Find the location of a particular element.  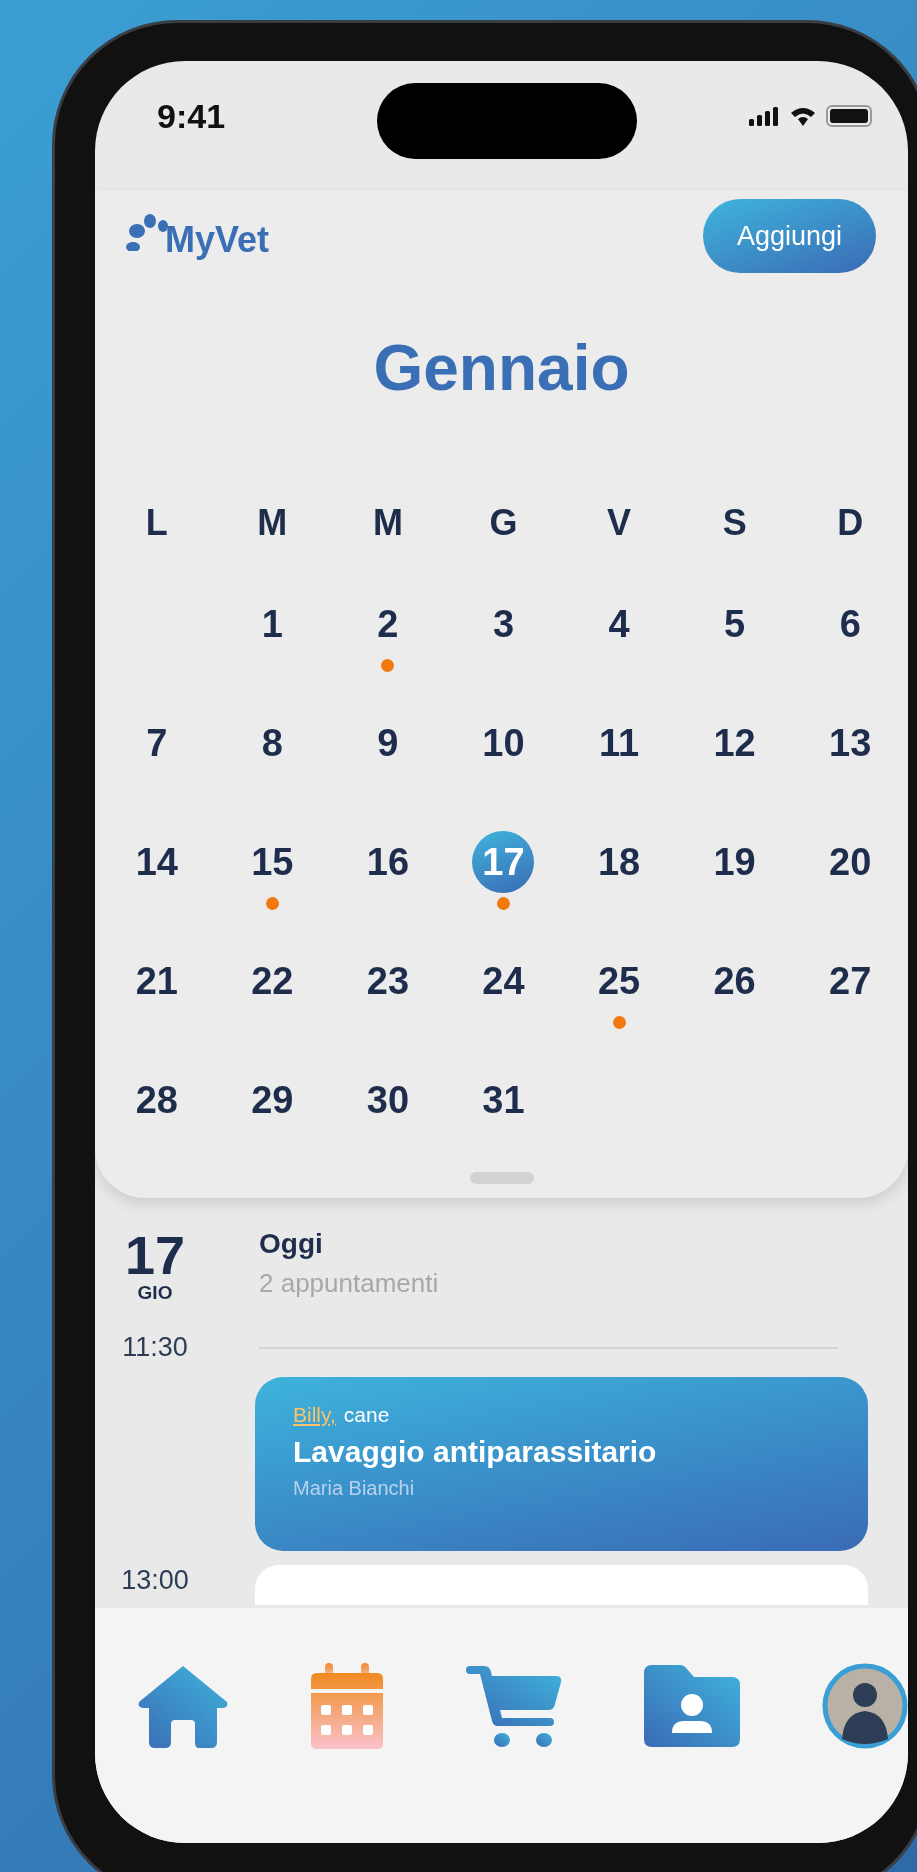

profile-avatar is located at coordinates (865, 1705).